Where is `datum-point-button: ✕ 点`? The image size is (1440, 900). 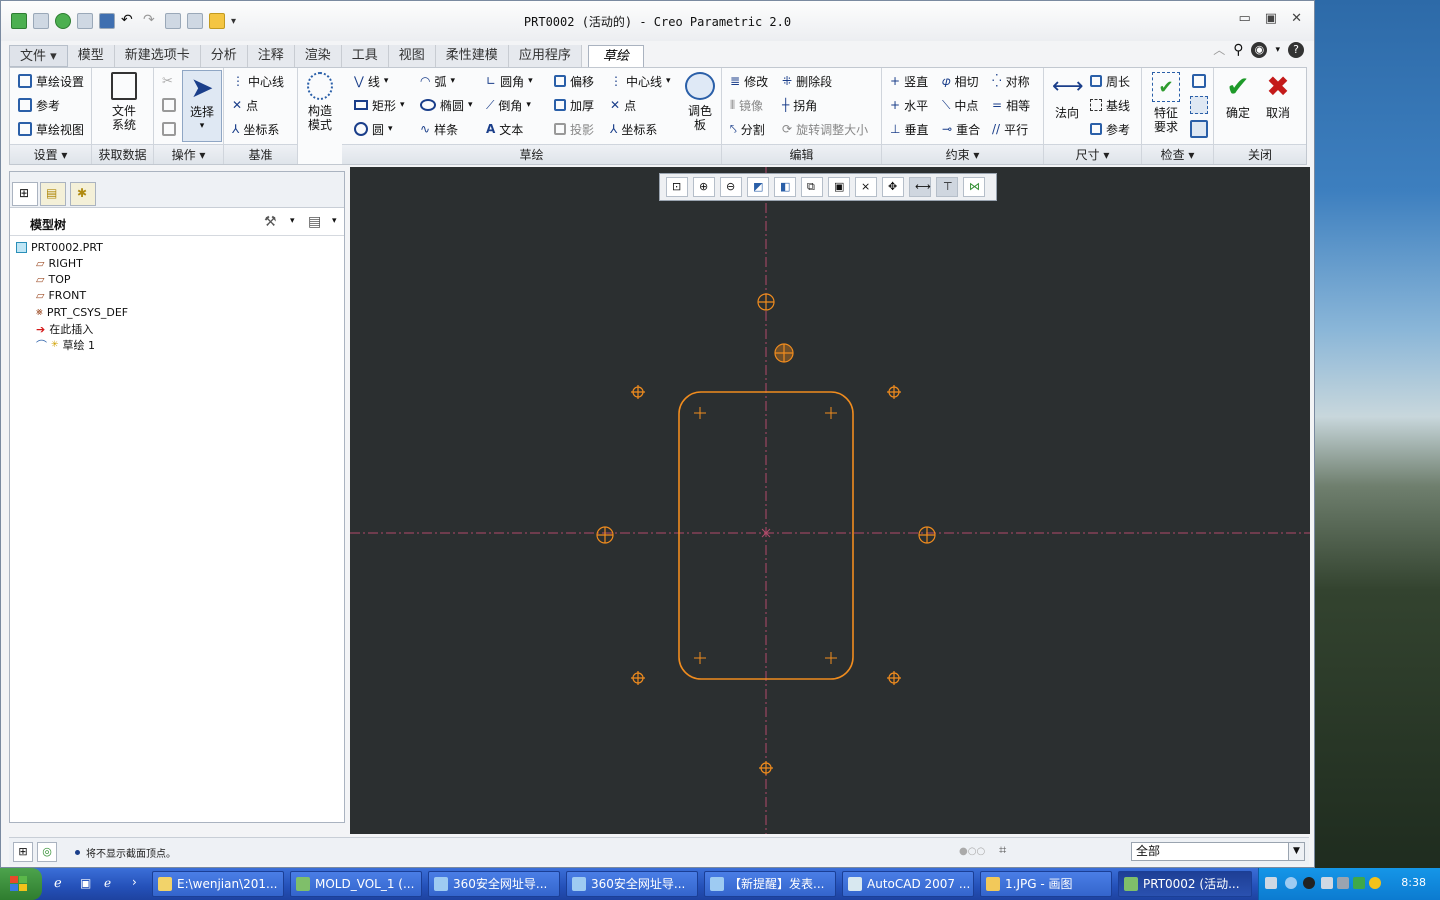 datum-point-button: ✕ 点 is located at coordinates (245, 105).